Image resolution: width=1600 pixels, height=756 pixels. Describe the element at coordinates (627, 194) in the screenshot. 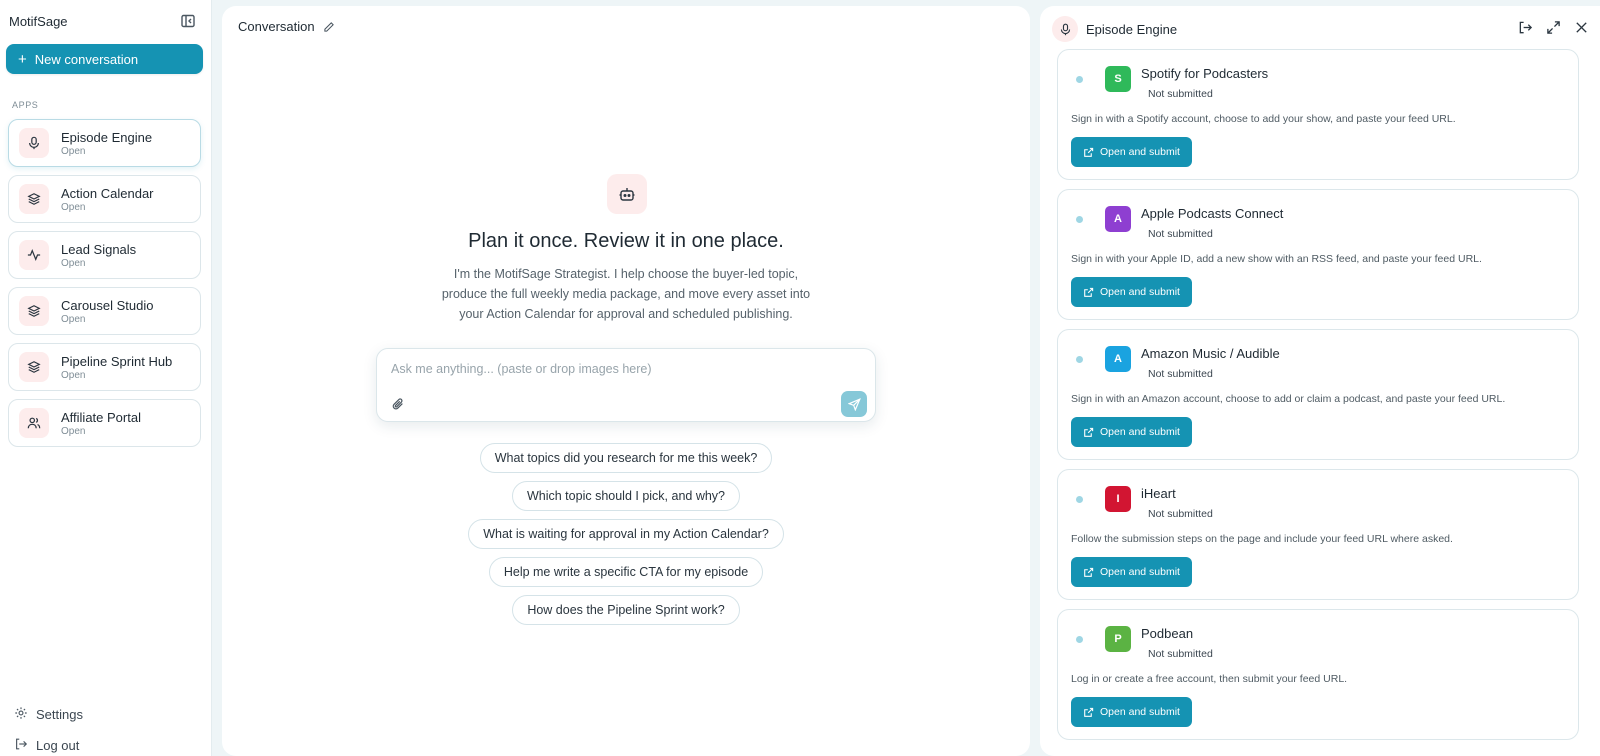

I see `bot-icon` at that location.